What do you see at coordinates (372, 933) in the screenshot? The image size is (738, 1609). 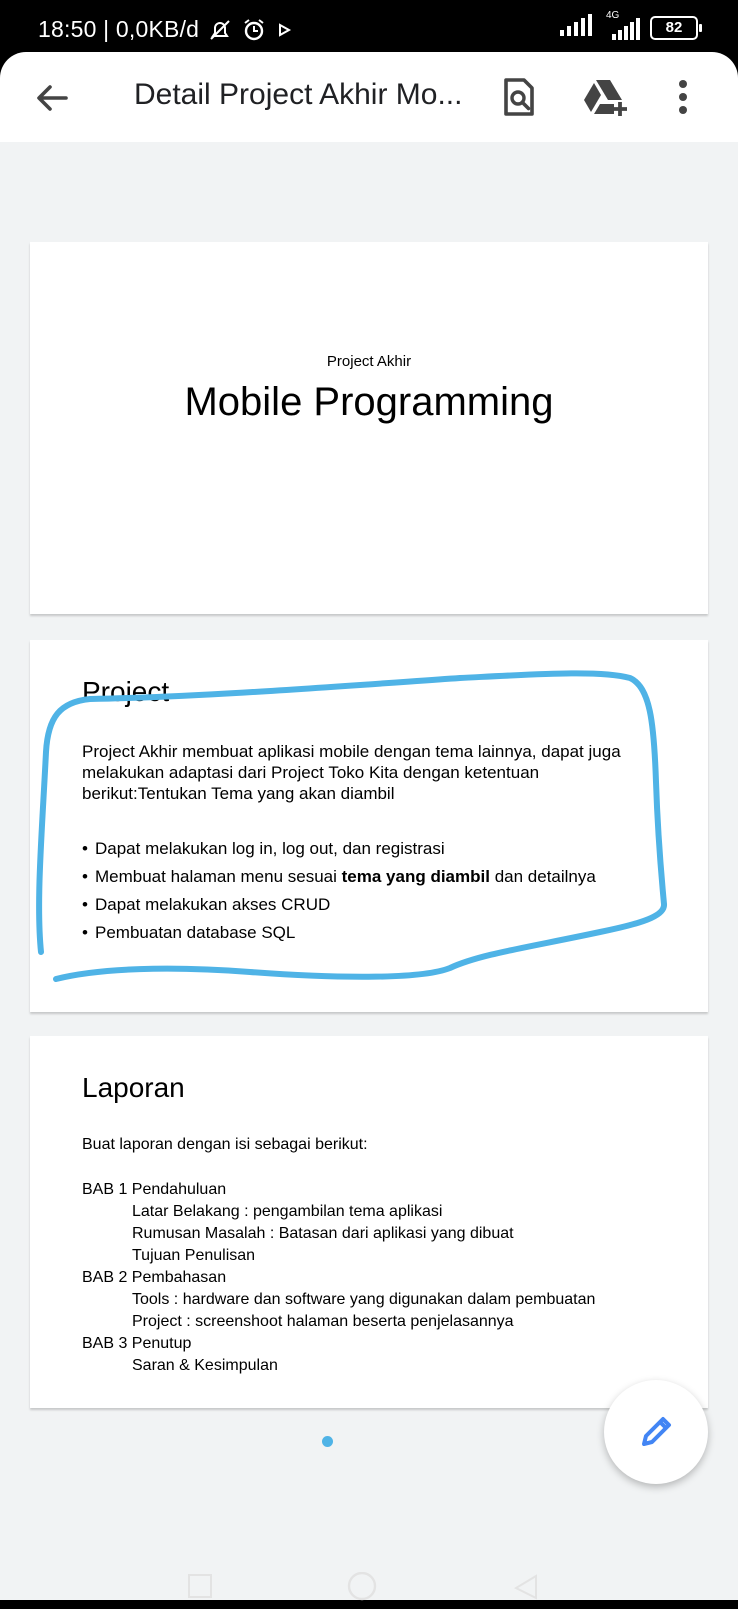 I see `bullet-item: Pembuatan database SQL` at bounding box center [372, 933].